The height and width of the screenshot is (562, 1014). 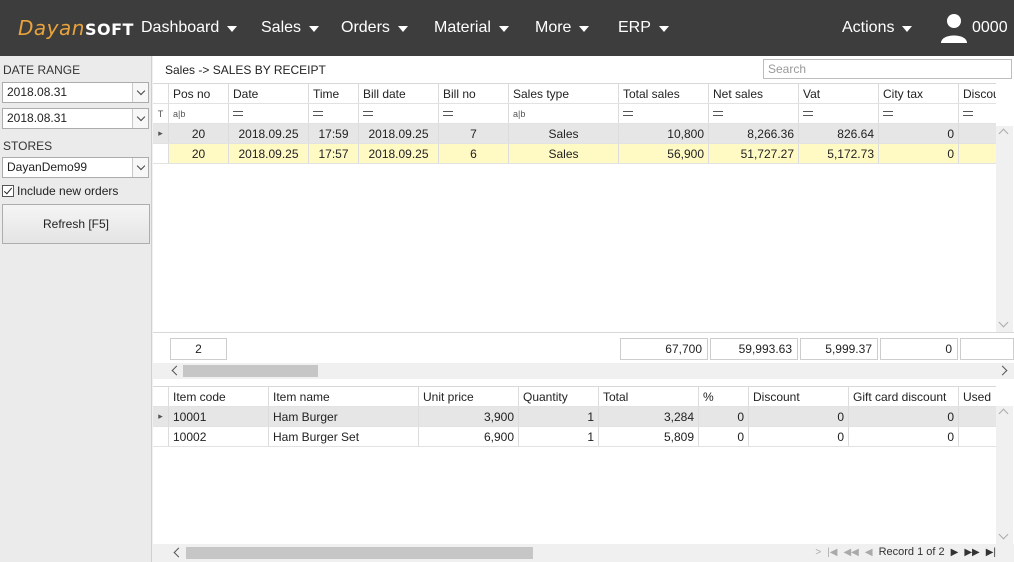 I want to click on app-logo: DayanSOFT, so click(x=76, y=28).